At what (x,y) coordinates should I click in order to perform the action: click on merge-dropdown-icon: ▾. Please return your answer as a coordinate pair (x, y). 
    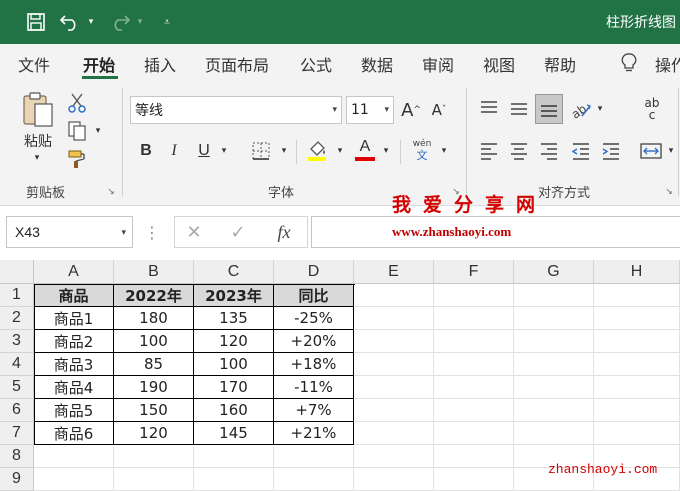
    Looking at the image, I should click on (671, 151).